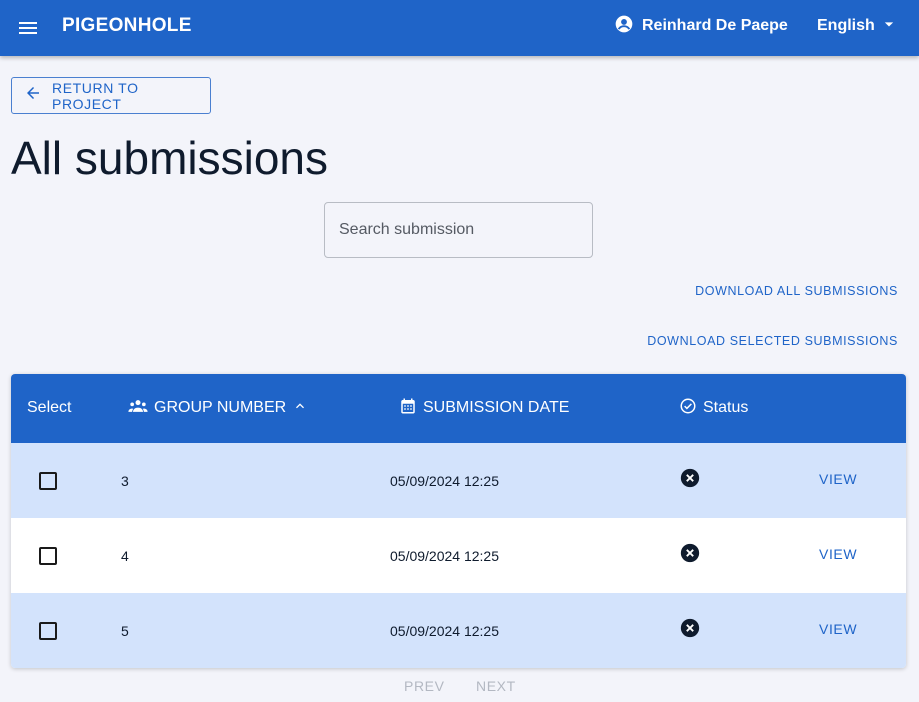 The image size is (919, 702). What do you see at coordinates (772, 341) in the screenshot?
I see `download-selected-button: DOWNLOAD SELECTED SUBMISSIONS` at bounding box center [772, 341].